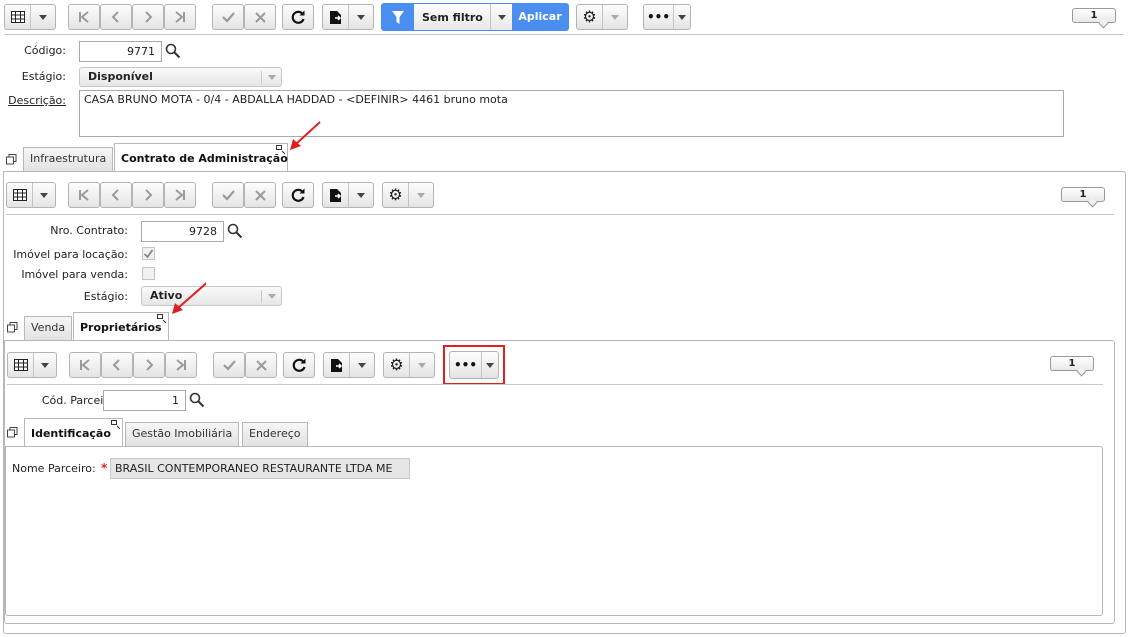 The image size is (1130, 637). I want to click on contrato-save-button, so click(228, 195).